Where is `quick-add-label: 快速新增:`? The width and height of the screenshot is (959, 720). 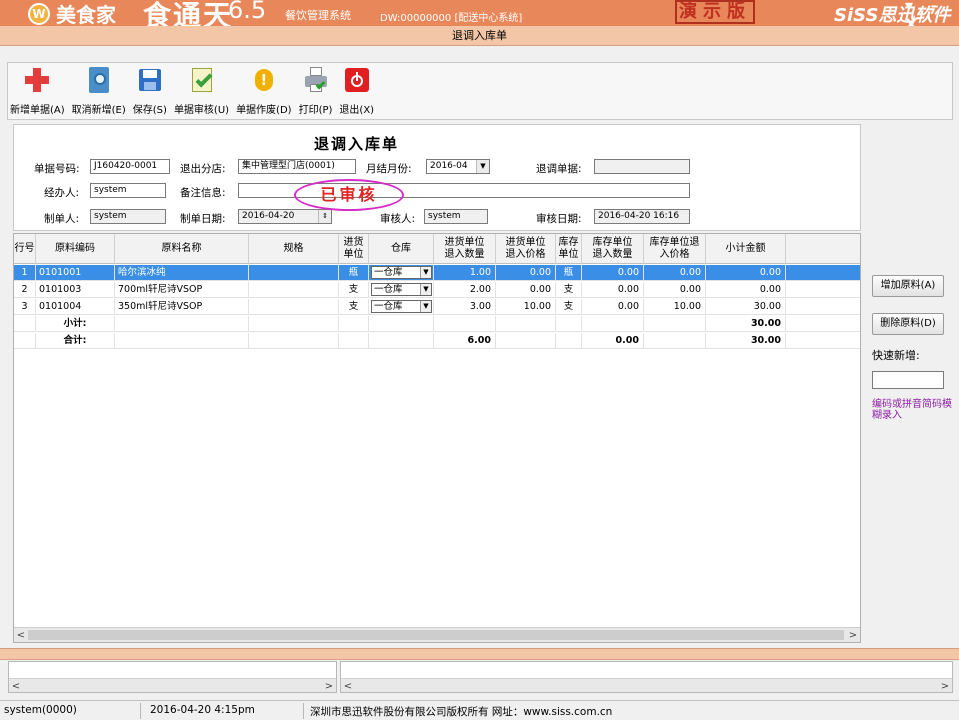 quick-add-label: 快速新增: is located at coordinates (896, 355).